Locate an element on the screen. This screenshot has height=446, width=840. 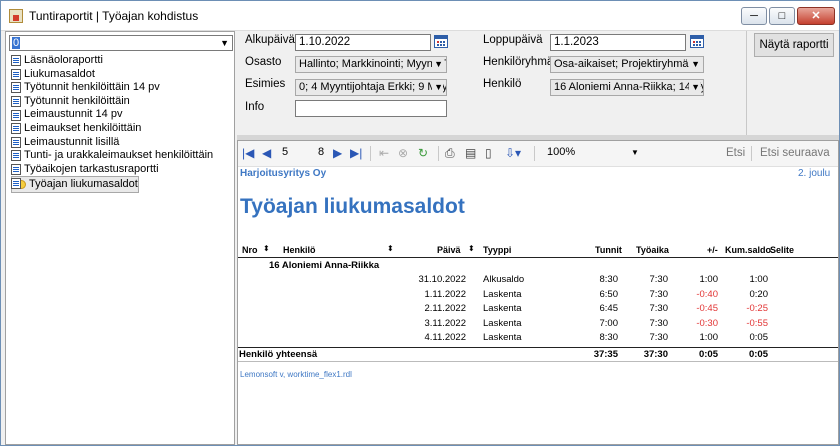
next-page-icon: ▶ is located at coordinates (337, 153).